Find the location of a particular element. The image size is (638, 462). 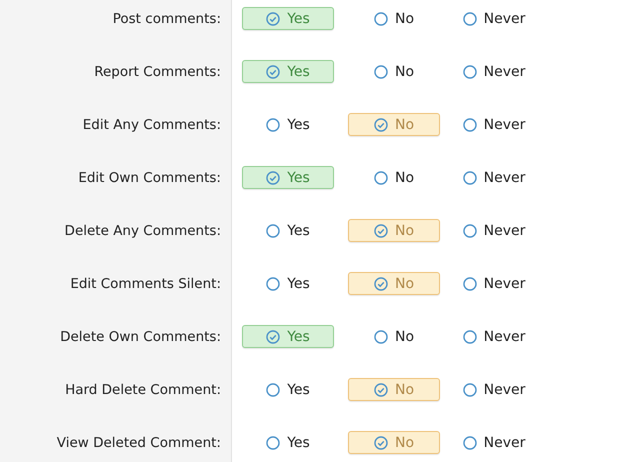

permission-label: Delete Own Comments: is located at coordinates (140, 336).